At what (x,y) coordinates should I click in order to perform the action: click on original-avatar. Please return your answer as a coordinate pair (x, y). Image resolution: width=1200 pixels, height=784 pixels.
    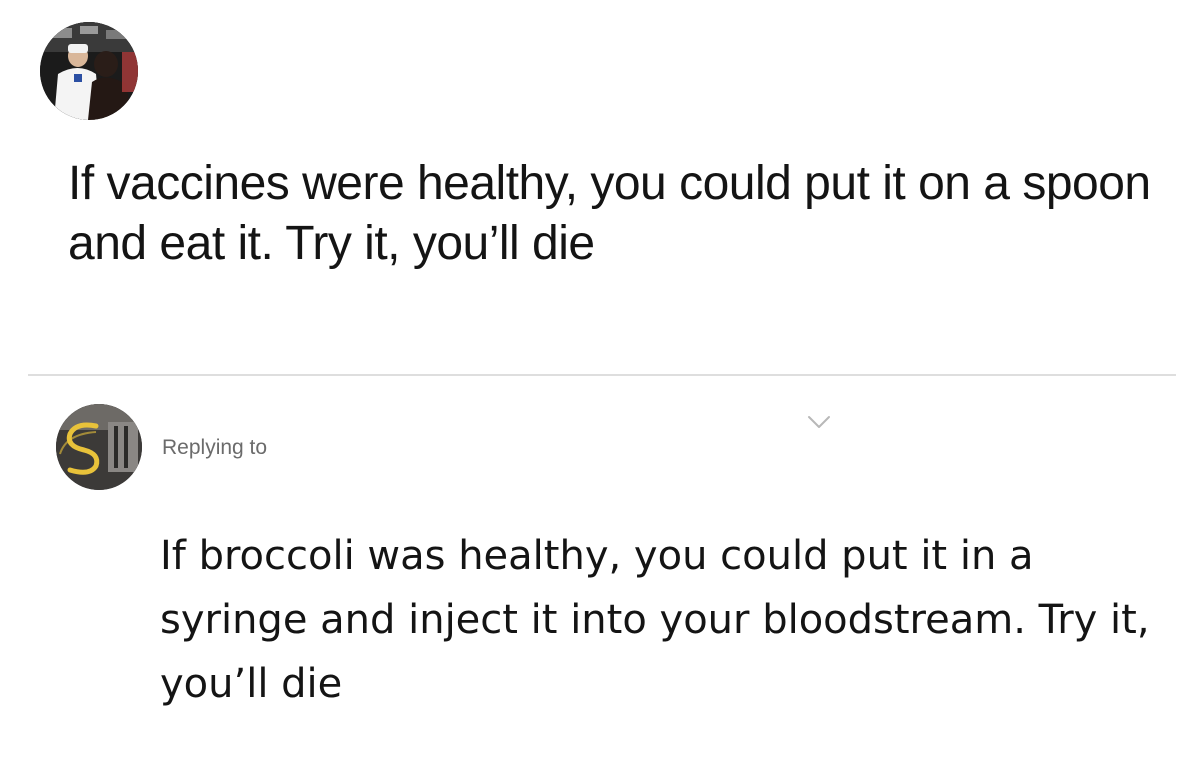
    Looking at the image, I should click on (89, 71).